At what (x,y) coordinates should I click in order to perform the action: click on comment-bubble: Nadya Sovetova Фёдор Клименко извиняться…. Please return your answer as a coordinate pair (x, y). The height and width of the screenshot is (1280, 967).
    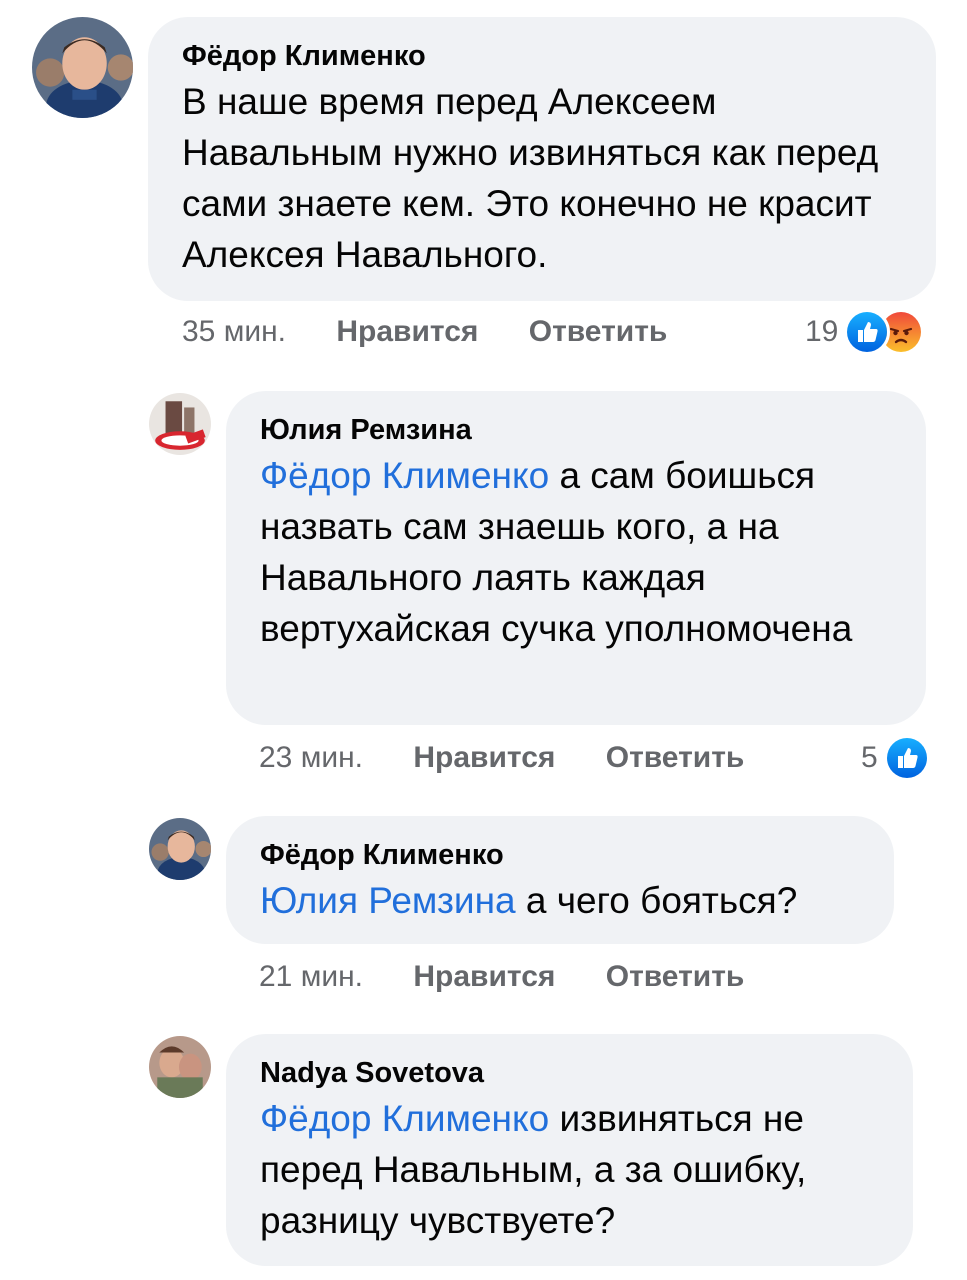
    Looking at the image, I should click on (569, 1150).